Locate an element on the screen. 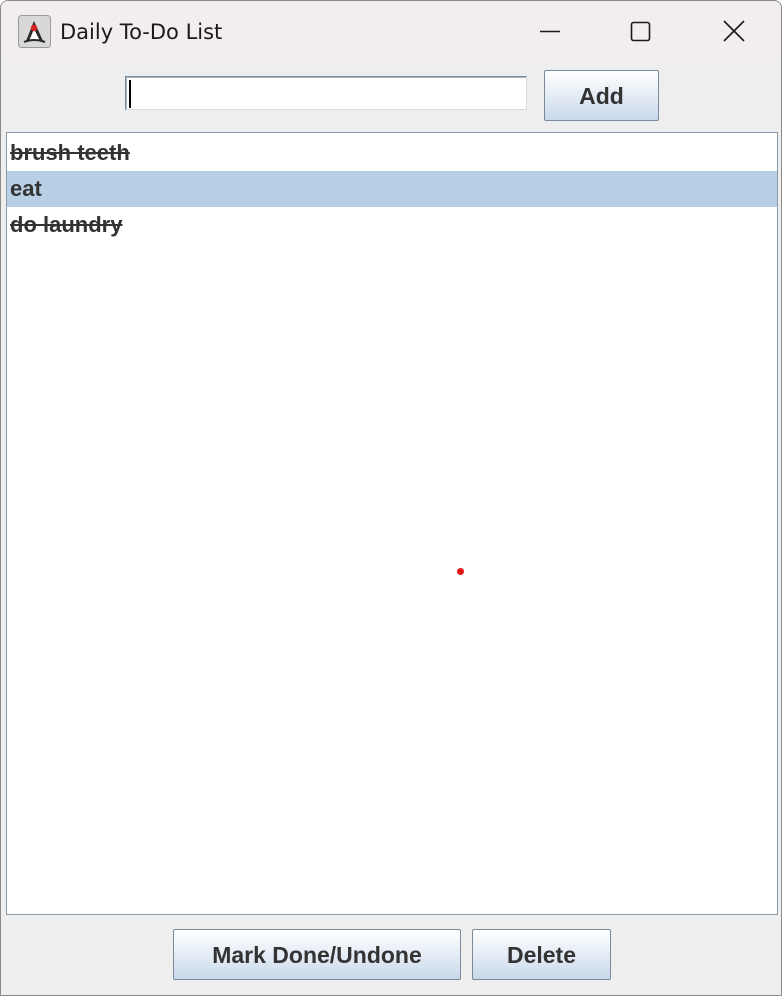 The image size is (782, 996). task-item: brush teeth is located at coordinates (392, 153).